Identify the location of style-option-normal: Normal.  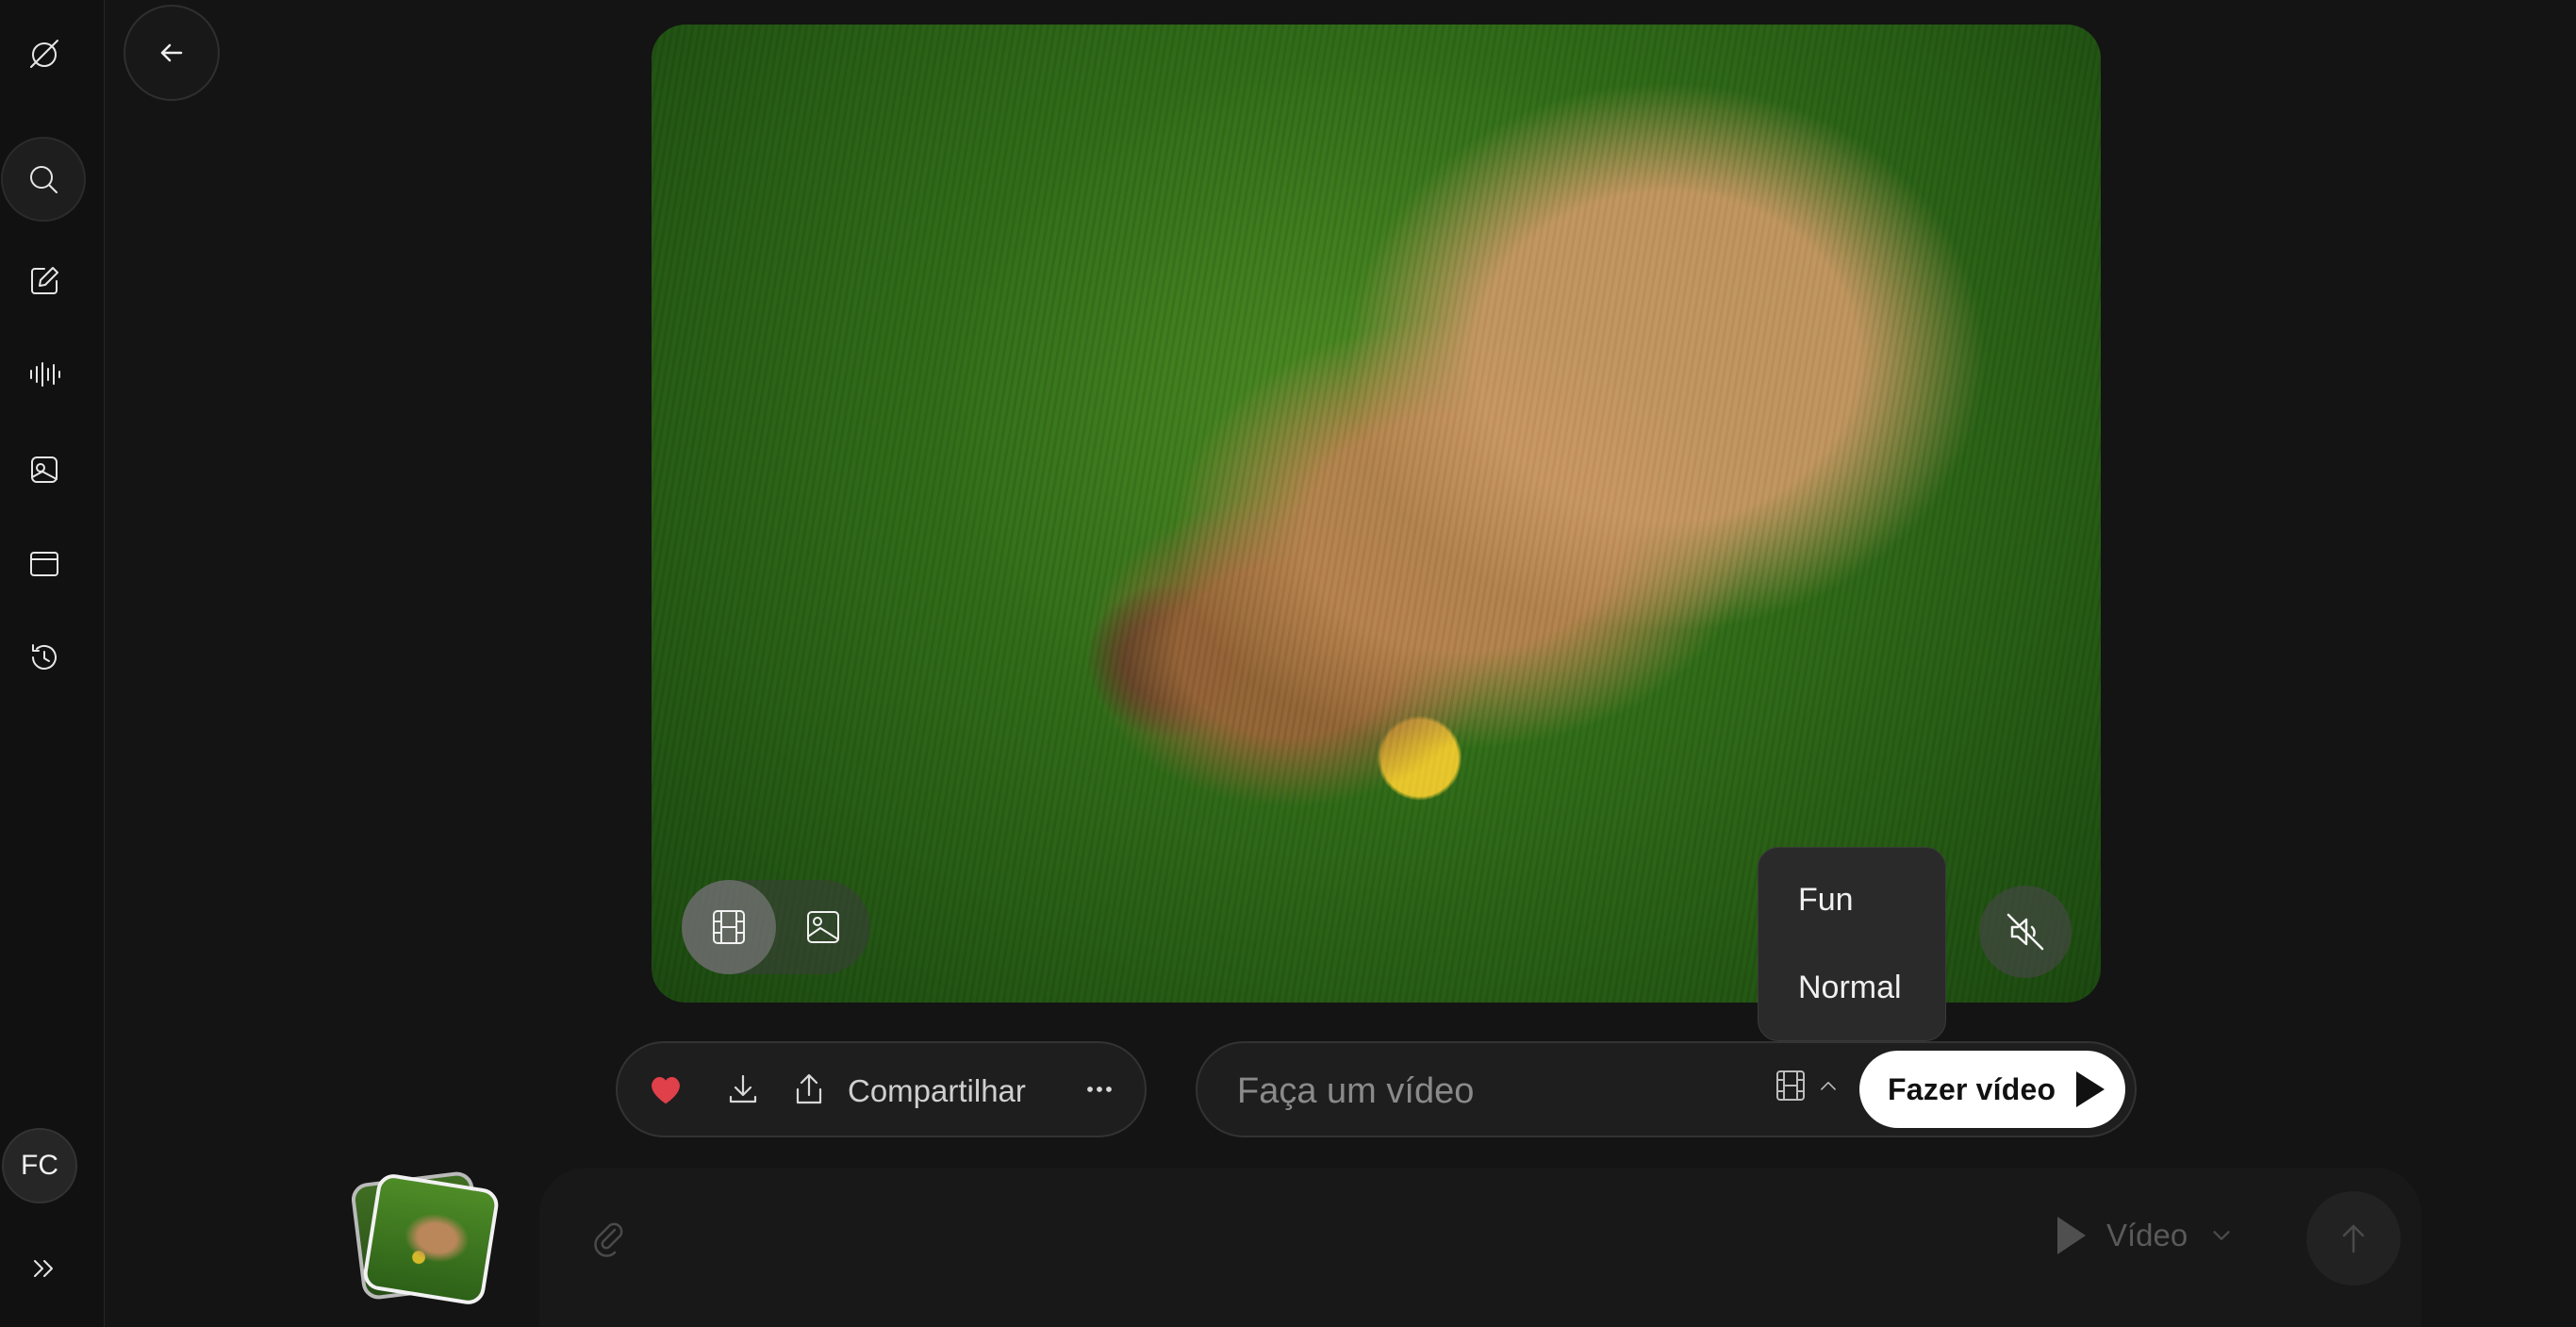
(1850, 988).